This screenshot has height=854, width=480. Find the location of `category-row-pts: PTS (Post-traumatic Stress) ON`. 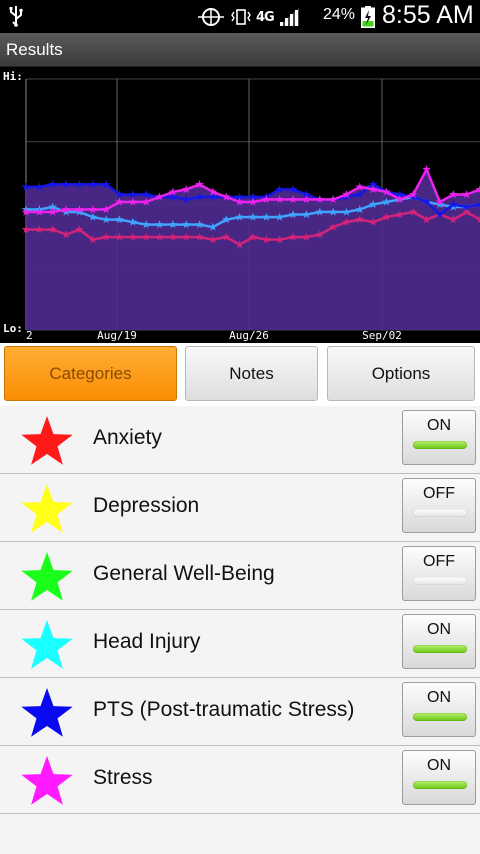

category-row-pts: PTS (Post-traumatic Stress) ON is located at coordinates (240, 712).